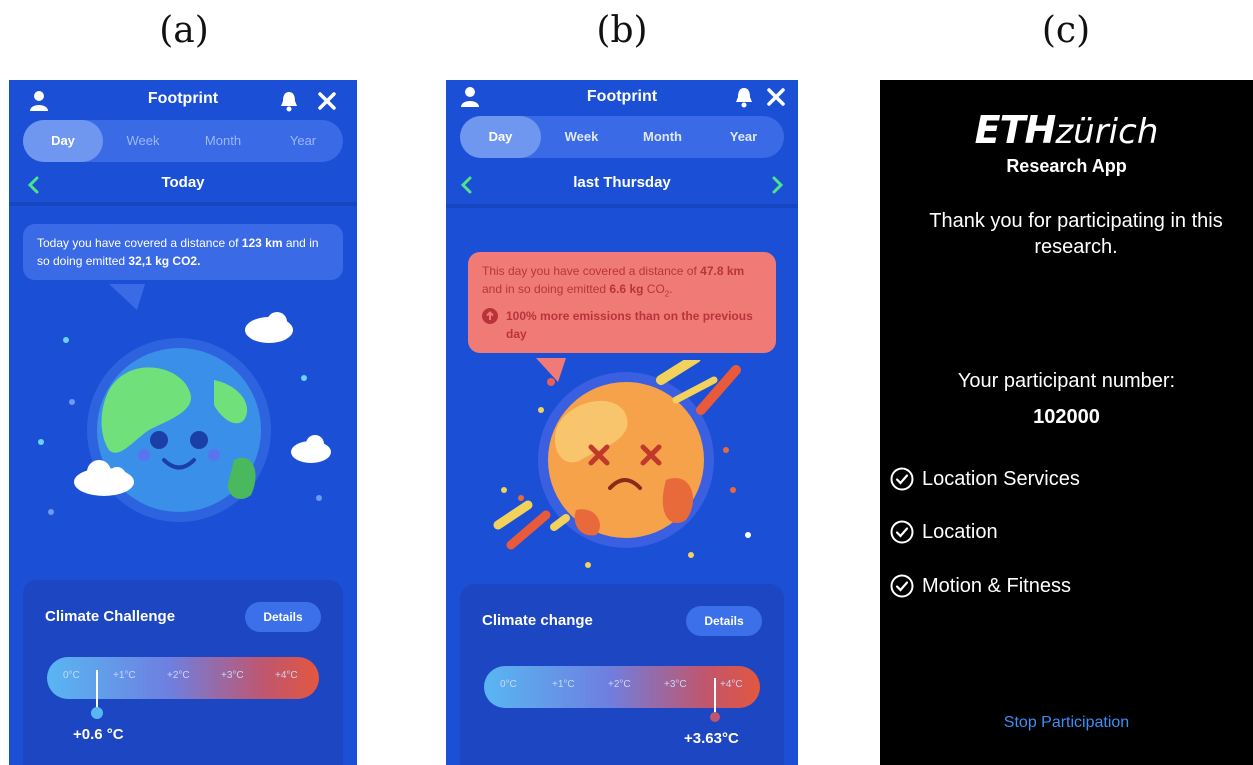  Describe the element at coordinates (622, 30) in the screenshot. I see `panel-label-b: (b)` at that location.